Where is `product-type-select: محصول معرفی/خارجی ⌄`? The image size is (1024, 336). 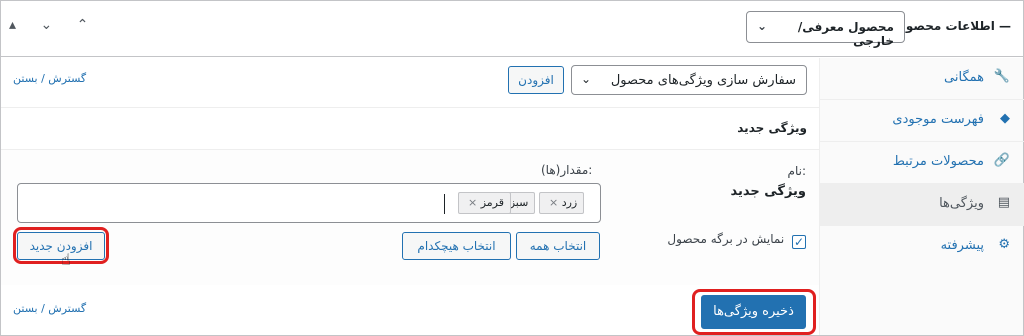
product-type-select: محصول معرفی/خارجی ⌄ is located at coordinates (825, 29).